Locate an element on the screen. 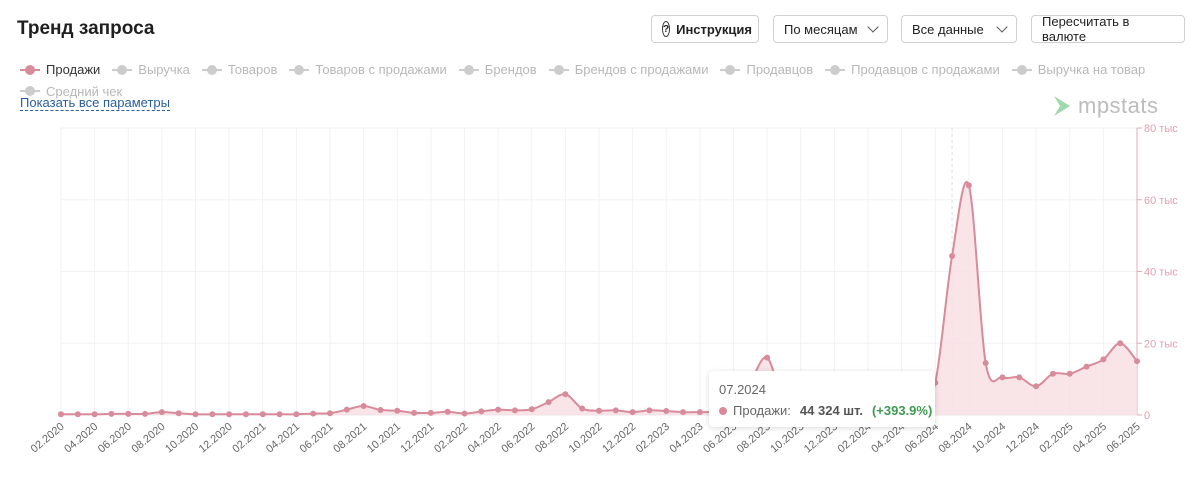 This screenshot has height=486, width=1200. x-tick-label: 10.2021 is located at coordinates (384, 438).